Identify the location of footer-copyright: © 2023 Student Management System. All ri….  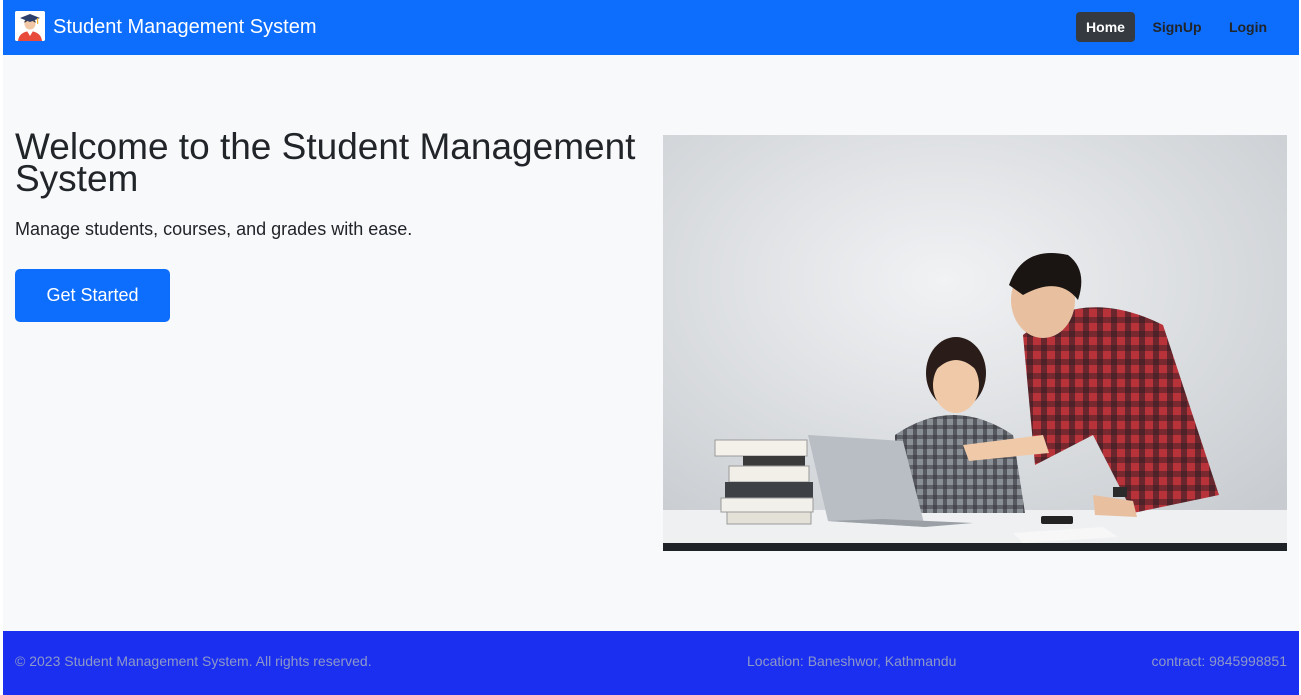
(193, 661).